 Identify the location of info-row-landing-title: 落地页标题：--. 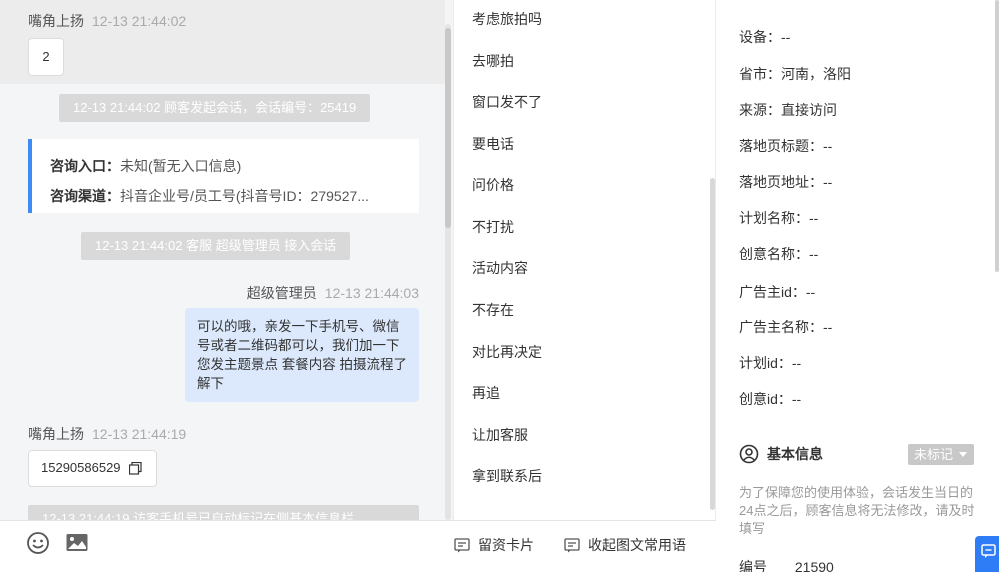
(786, 146).